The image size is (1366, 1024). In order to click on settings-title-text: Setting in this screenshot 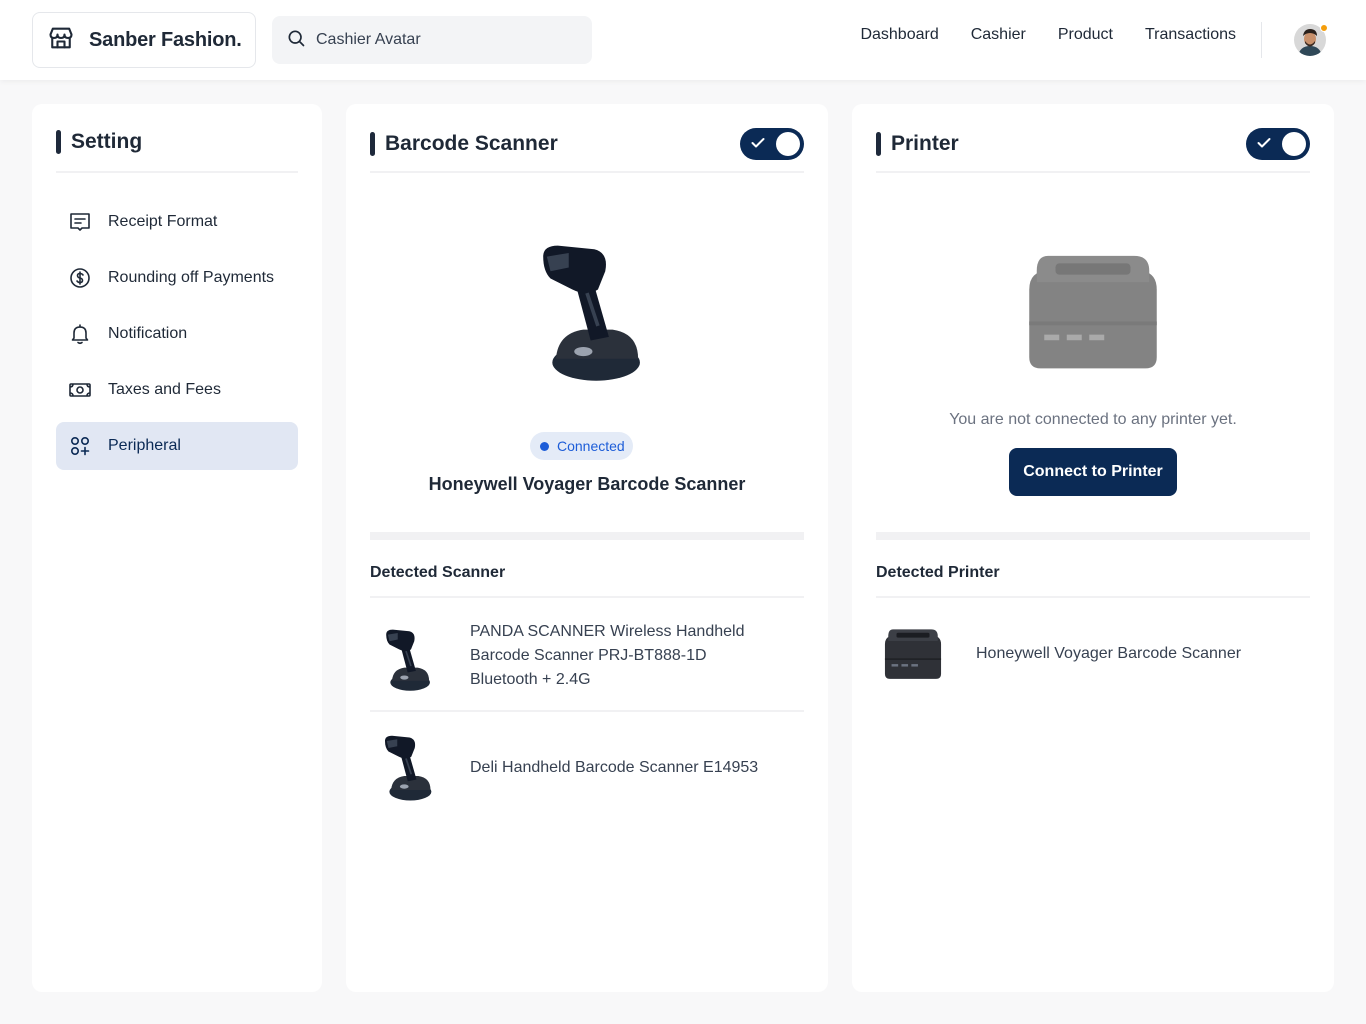, I will do `click(107, 141)`.